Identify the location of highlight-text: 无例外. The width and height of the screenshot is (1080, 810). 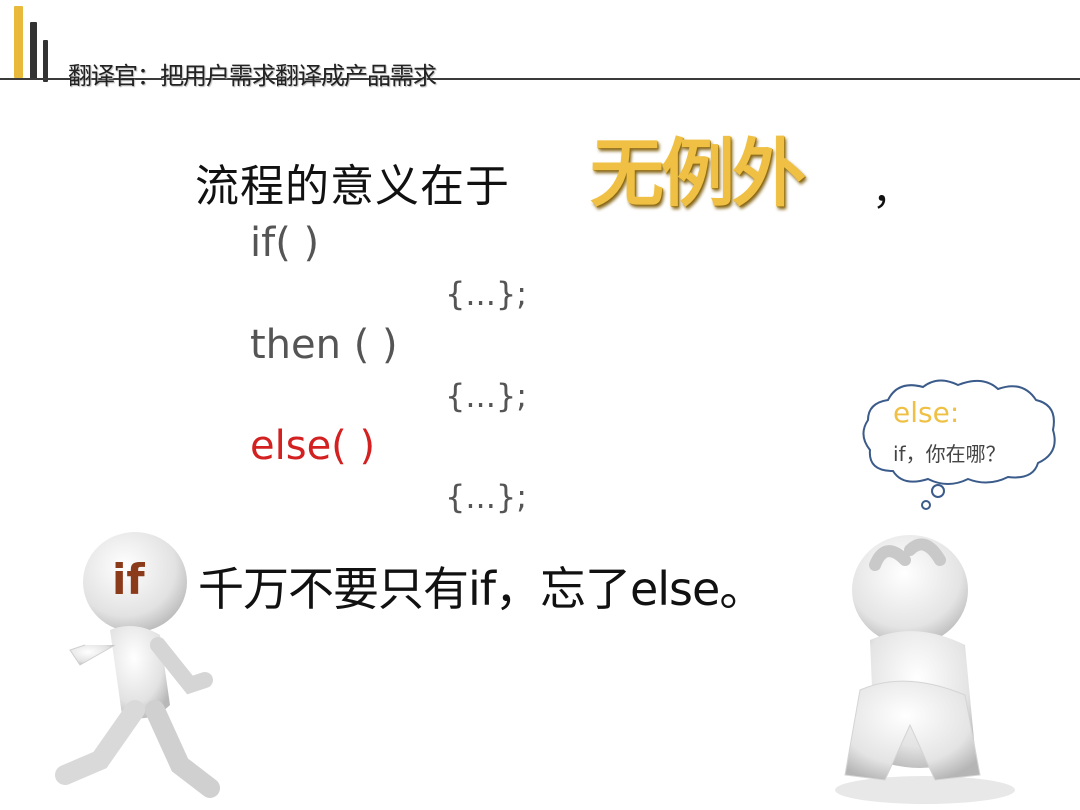
(698, 174).